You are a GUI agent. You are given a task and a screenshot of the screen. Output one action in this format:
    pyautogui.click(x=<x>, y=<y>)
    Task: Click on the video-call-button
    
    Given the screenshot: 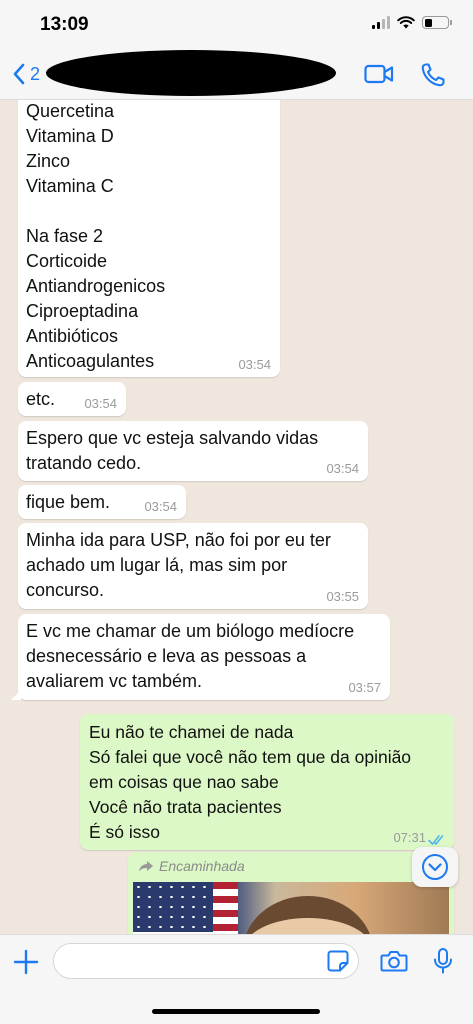 What is the action you would take?
    pyautogui.click(x=379, y=76)
    